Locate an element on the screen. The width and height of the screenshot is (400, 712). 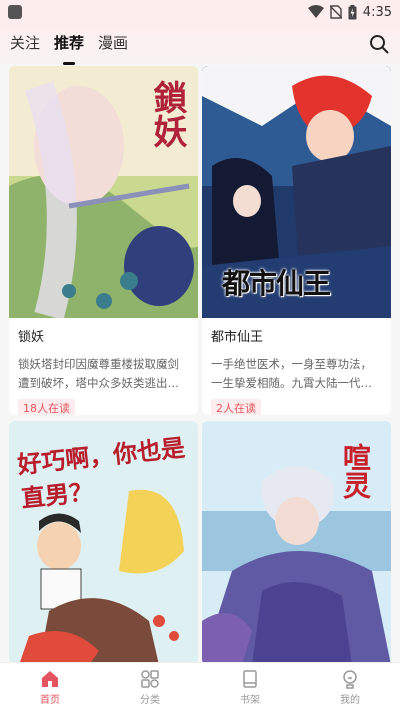
nav-bookshelf: 书架 is located at coordinates (250, 687).